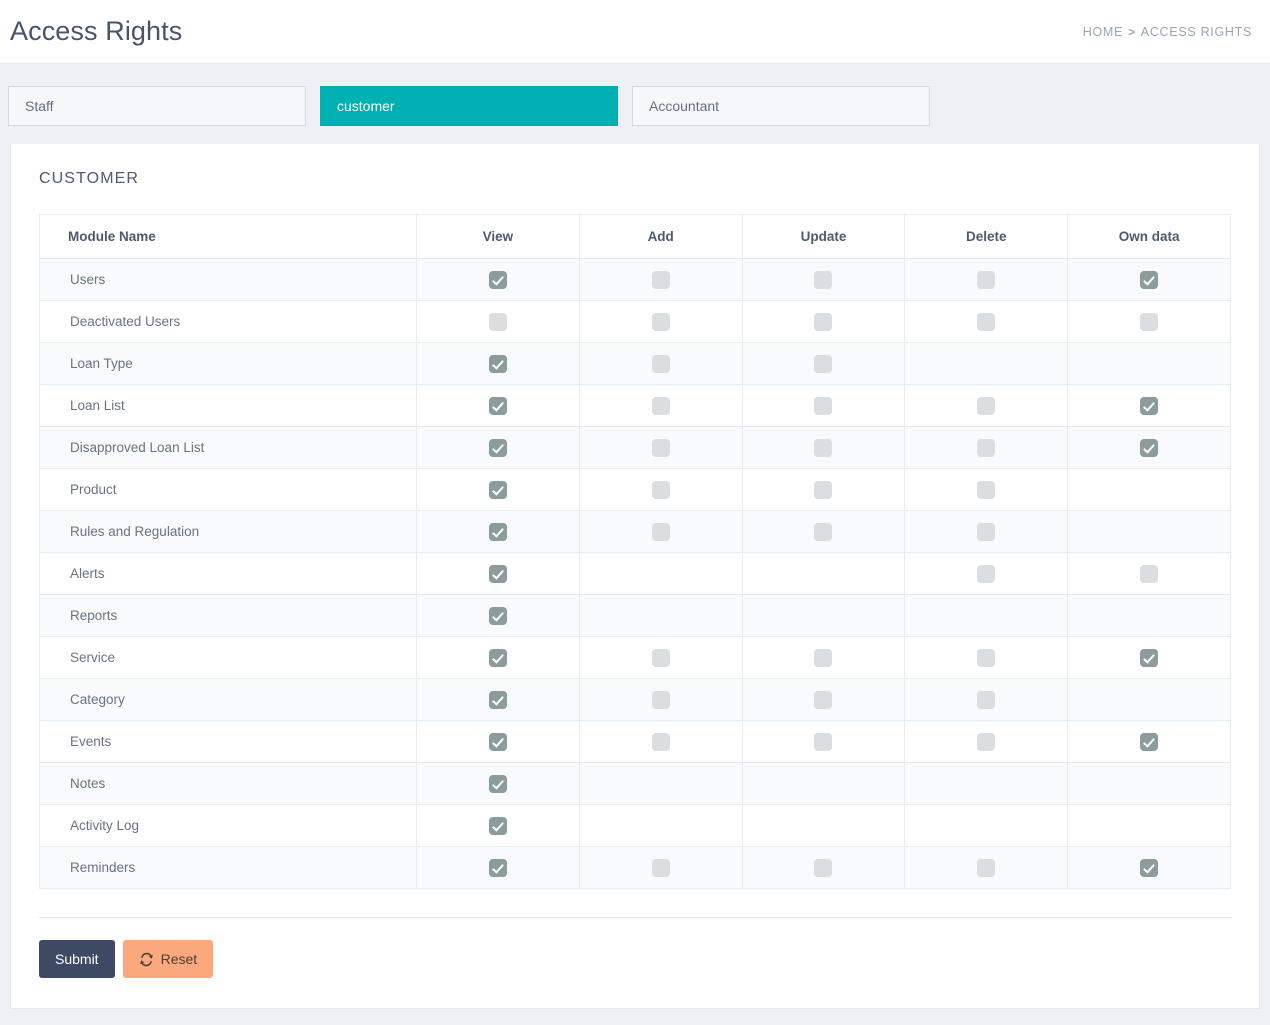 This screenshot has width=1270, height=1025. What do you see at coordinates (986, 236) in the screenshot?
I see `column-header-delete: Delete` at bounding box center [986, 236].